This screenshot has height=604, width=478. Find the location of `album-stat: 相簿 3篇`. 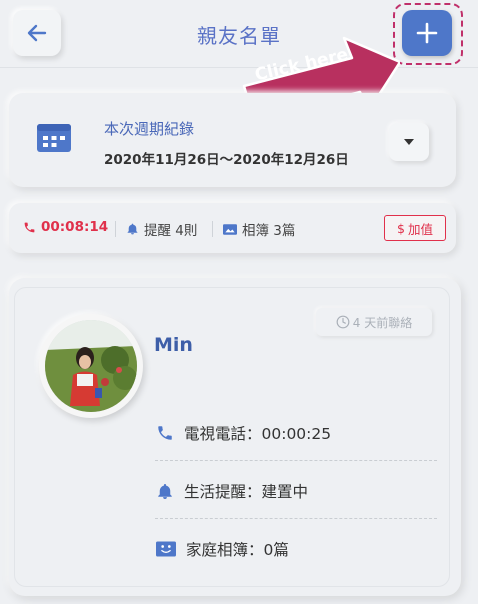

album-stat: 相簿 3篇 is located at coordinates (259, 229).